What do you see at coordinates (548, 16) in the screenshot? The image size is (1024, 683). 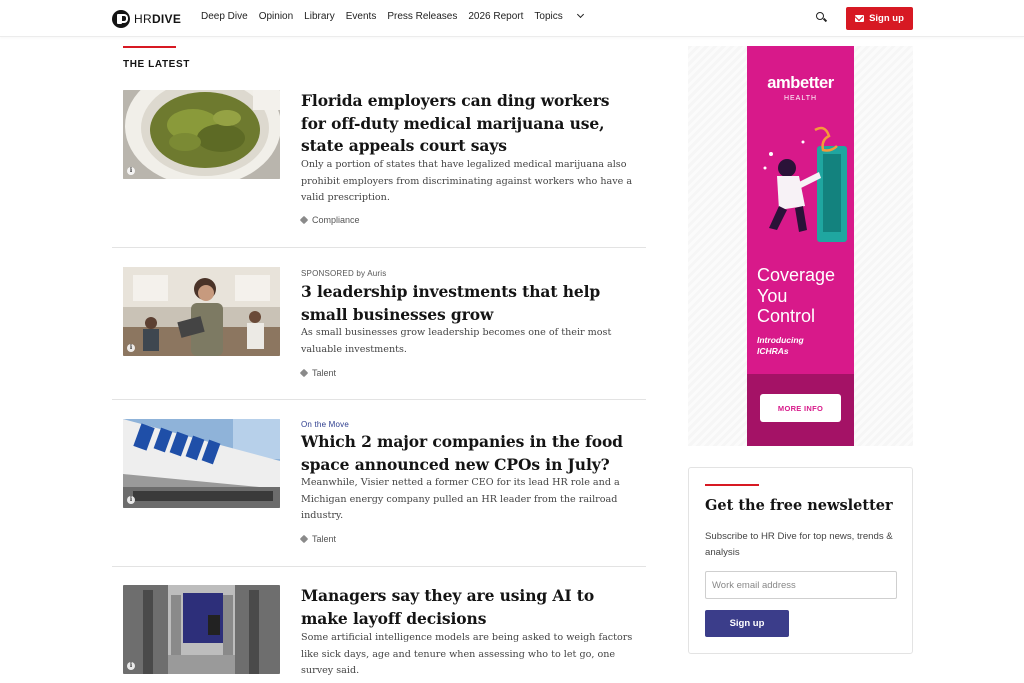 I see `nav-topics-label: Topics` at bounding box center [548, 16].